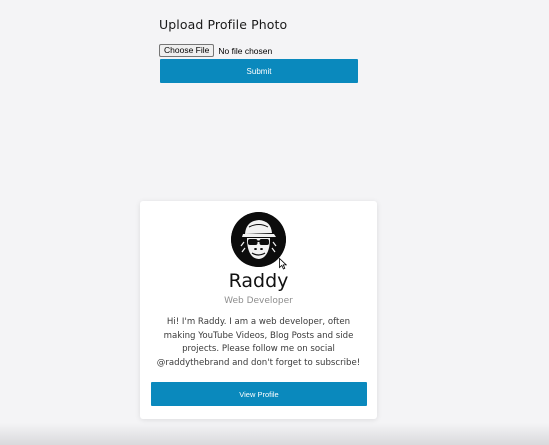  Describe the element at coordinates (259, 71) in the screenshot. I see `submit-button: Submit` at that location.